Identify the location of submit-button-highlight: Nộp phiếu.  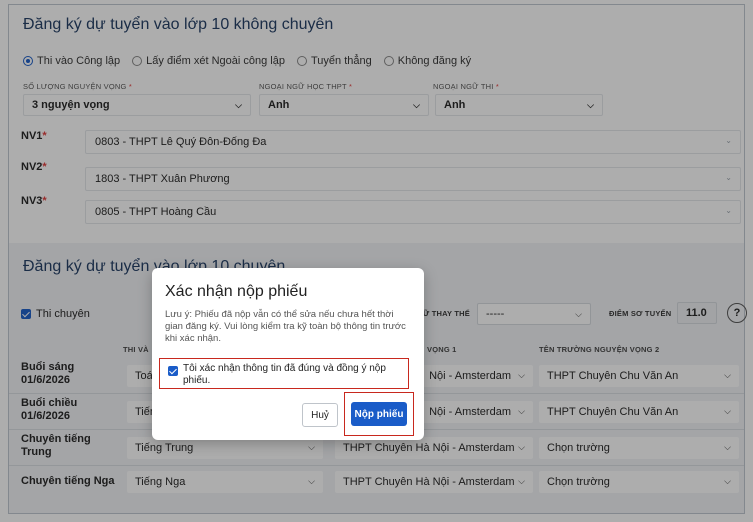
(379, 414).